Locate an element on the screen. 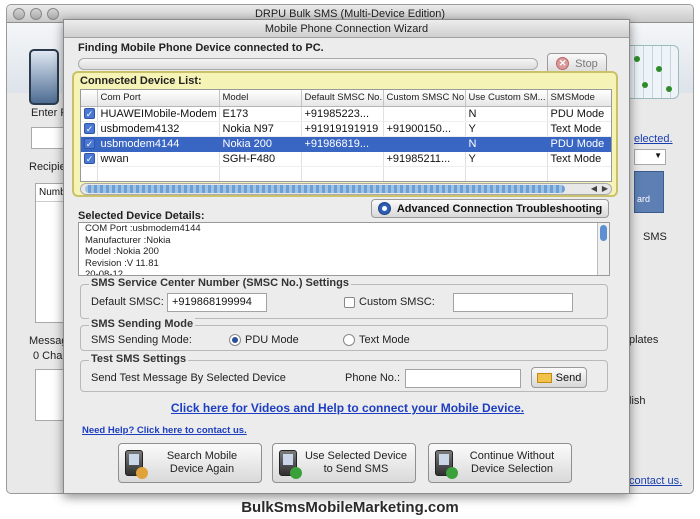 The height and width of the screenshot is (519, 700). text-mode-radio is located at coordinates (349, 340).